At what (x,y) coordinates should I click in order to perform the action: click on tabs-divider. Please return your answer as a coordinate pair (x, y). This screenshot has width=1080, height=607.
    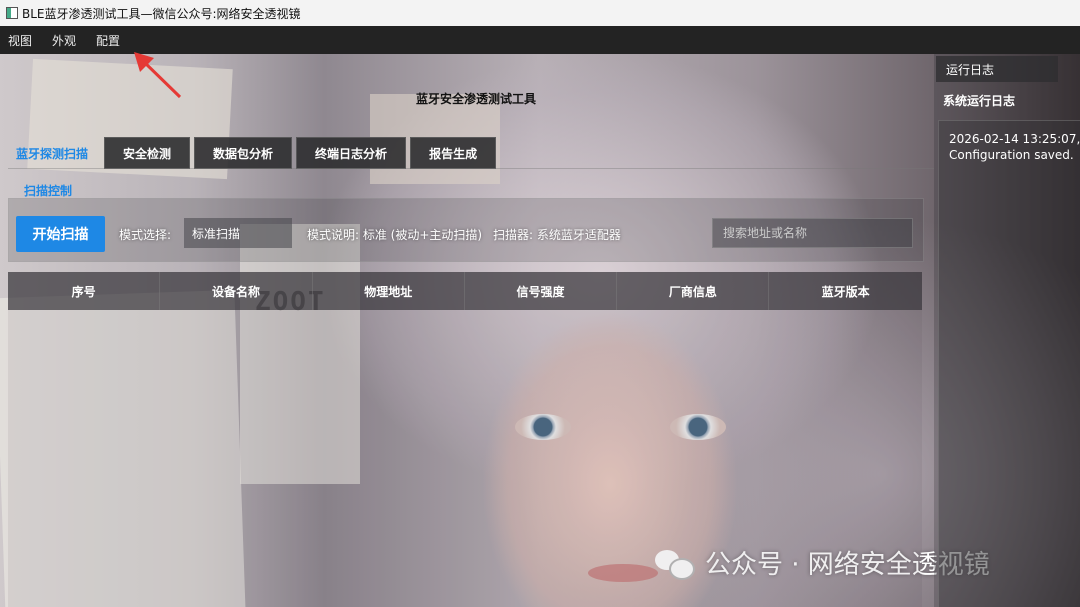
    Looking at the image, I should click on (471, 168).